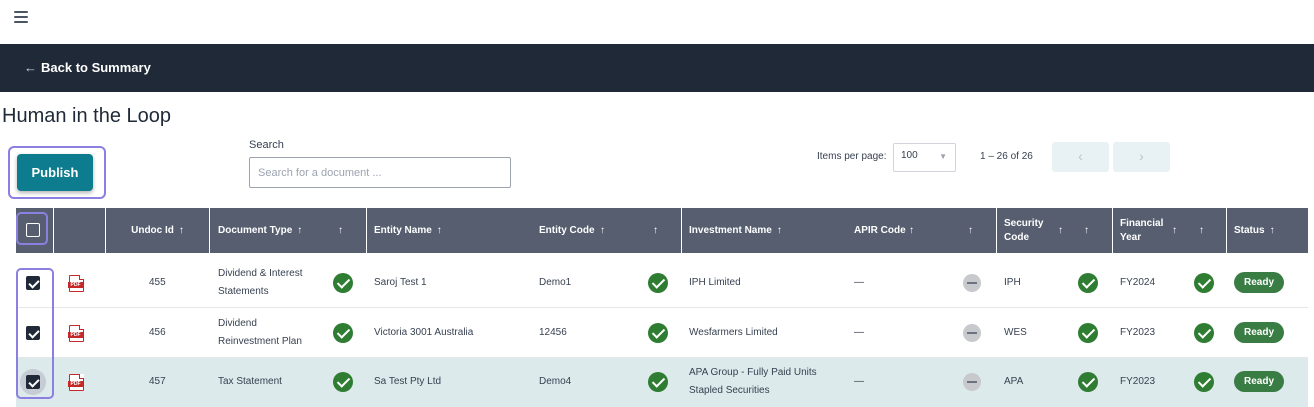 Image resolution: width=1314 pixels, height=407 pixels. I want to click on items-per-page-label: Items per page:, so click(852, 156).